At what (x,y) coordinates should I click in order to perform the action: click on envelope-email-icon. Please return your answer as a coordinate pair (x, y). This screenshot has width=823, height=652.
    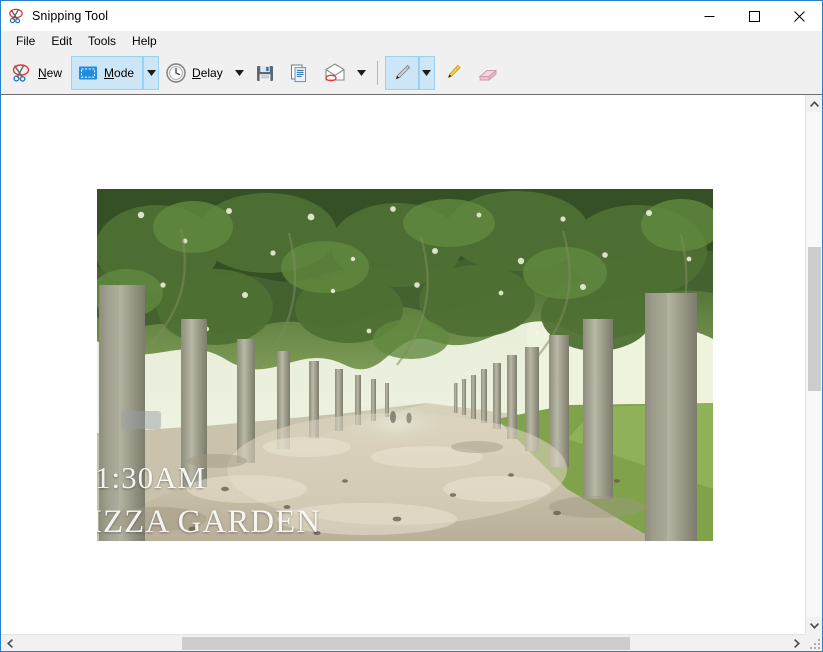
    Looking at the image, I should click on (335, 73).